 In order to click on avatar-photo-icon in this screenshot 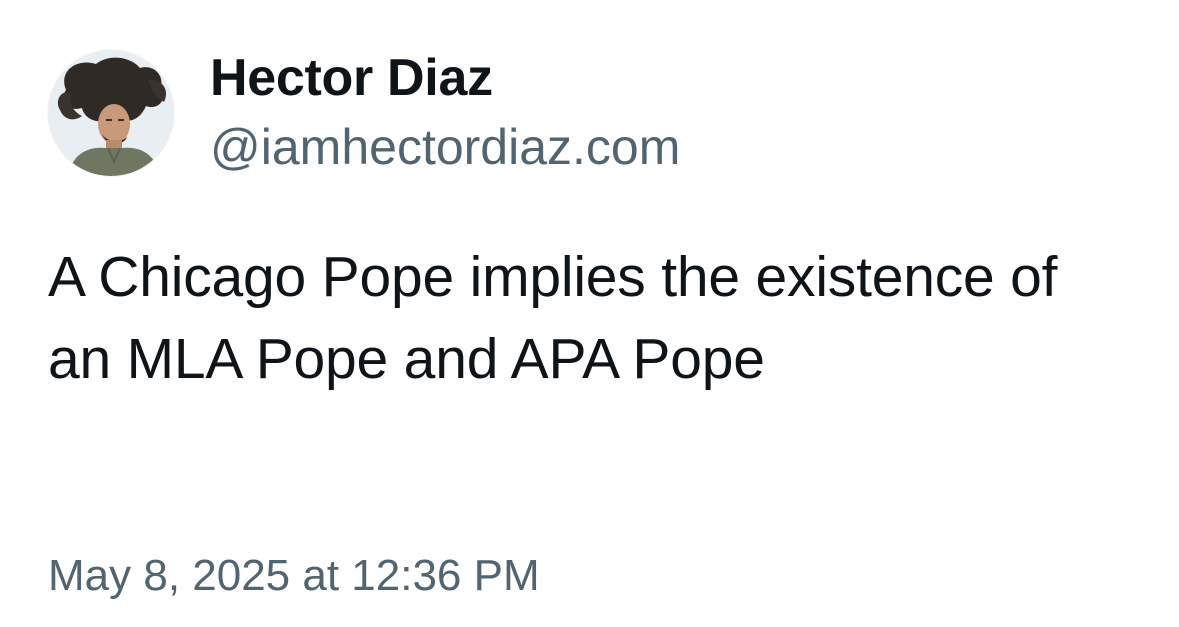, I will do `click(111, 113)`.